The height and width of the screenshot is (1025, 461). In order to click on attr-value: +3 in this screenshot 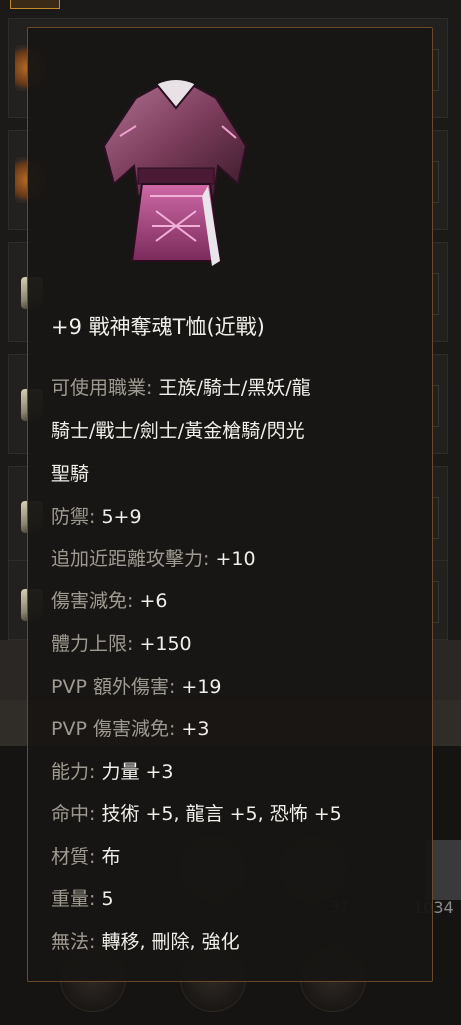, I will do `click(192, 729)`.